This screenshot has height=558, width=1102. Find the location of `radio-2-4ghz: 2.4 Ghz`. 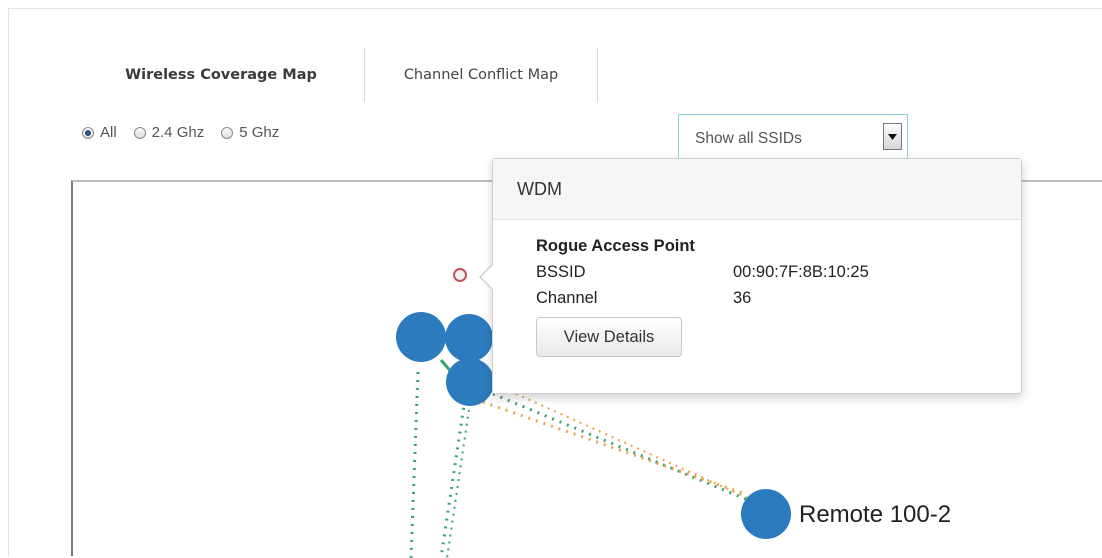

radio-2-4ghz: 2.4 Ghz is located at coordinates (169, 132).